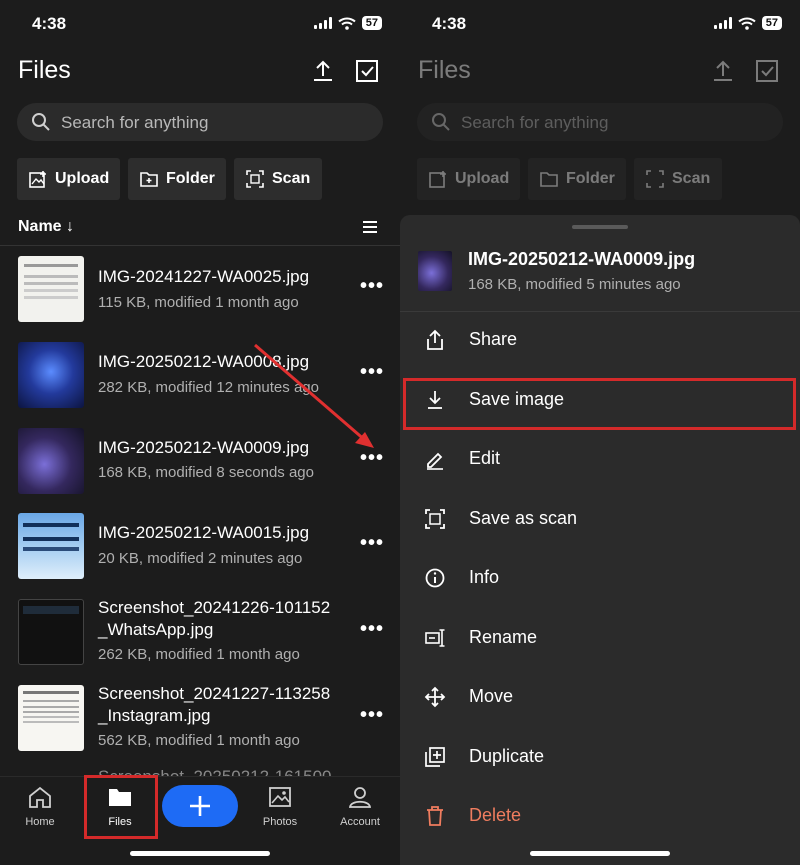 The width and height of the screenshot is (800, 865). What do you see at coordinates (600, 24) in the screenshot?
I see `status-bar: 4:38 57` at bounding box center [600, 24].